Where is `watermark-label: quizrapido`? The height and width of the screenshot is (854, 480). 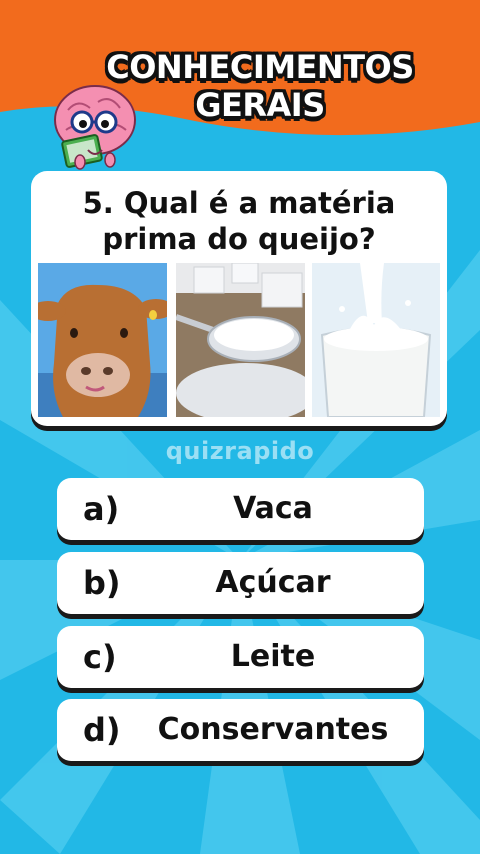 watermark-label: quizrapido is located at coordinates (240, 451).